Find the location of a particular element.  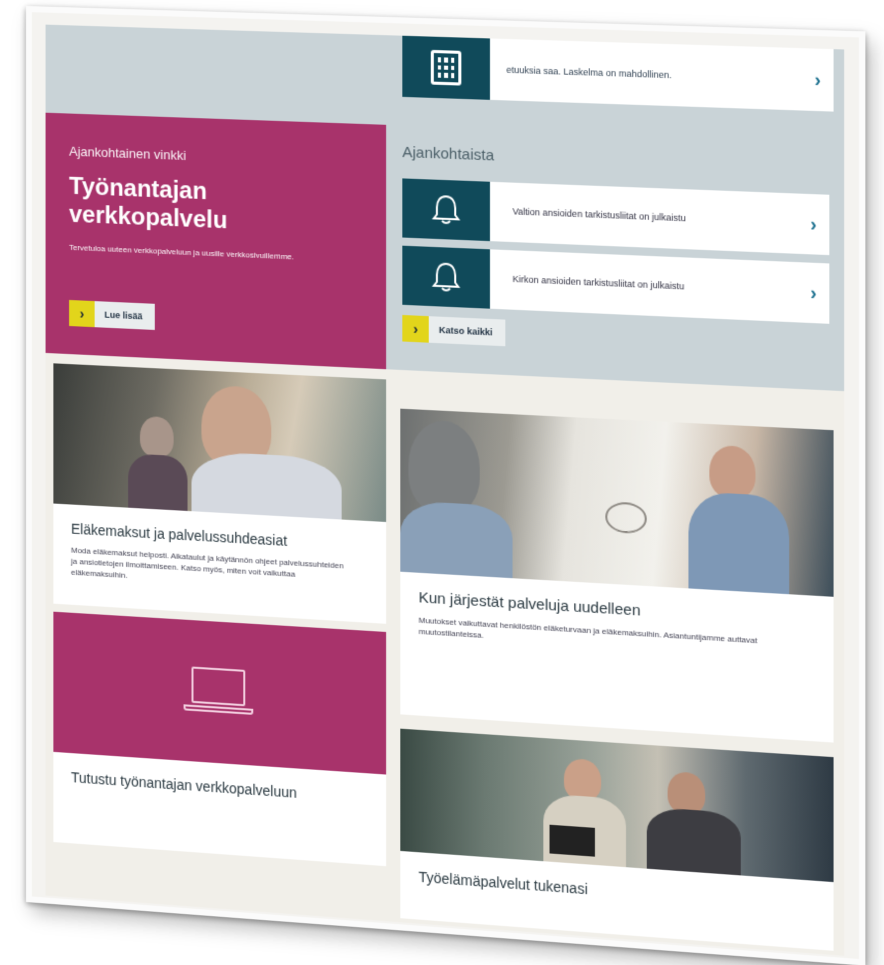

online-service-card: Tutustu työnantajan verkkopalveluun is located at coordinates (219, 739).